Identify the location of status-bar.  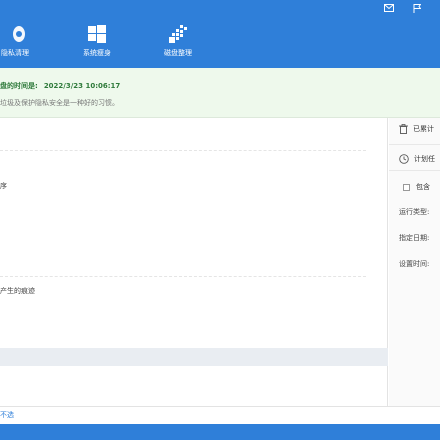
(220, 432).